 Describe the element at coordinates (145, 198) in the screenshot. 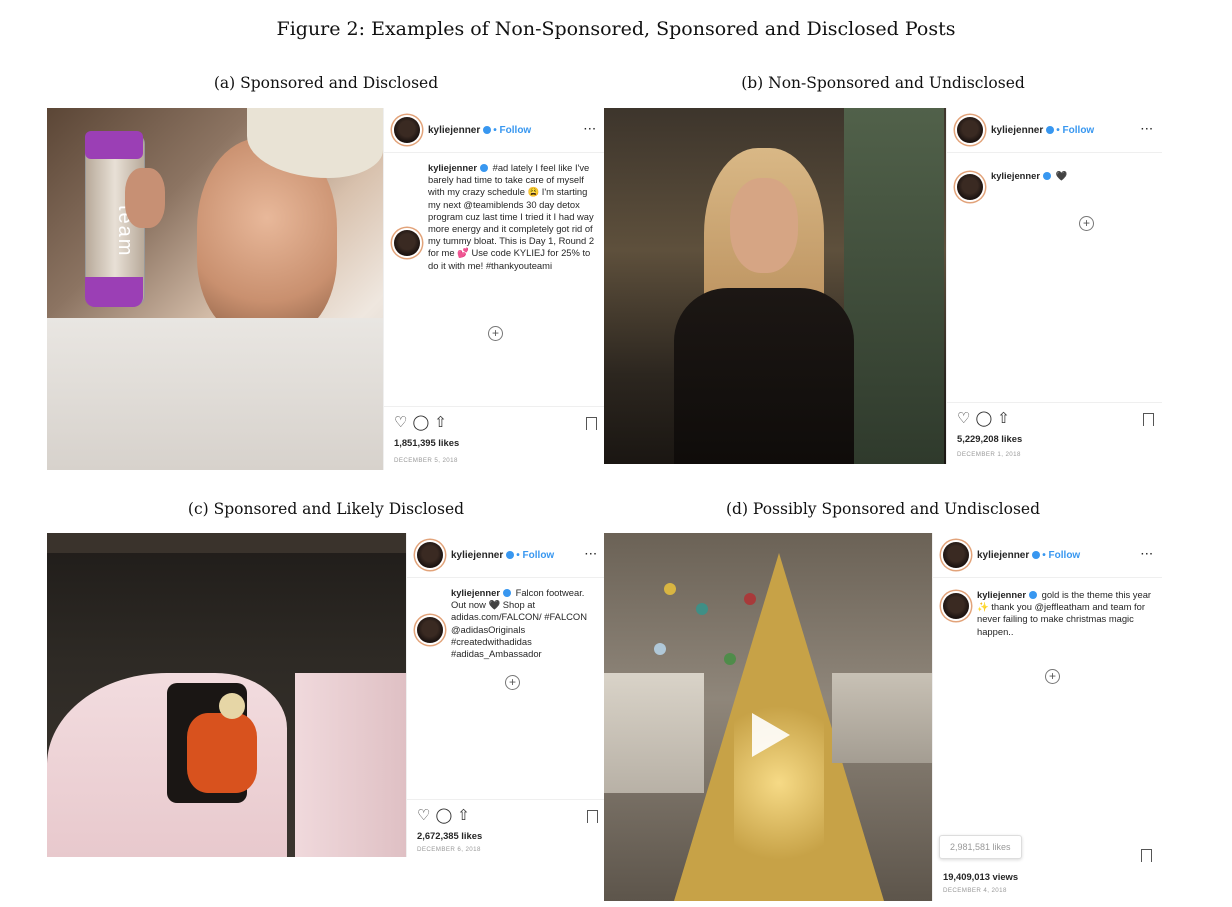

I see `hand-shape` at that location.